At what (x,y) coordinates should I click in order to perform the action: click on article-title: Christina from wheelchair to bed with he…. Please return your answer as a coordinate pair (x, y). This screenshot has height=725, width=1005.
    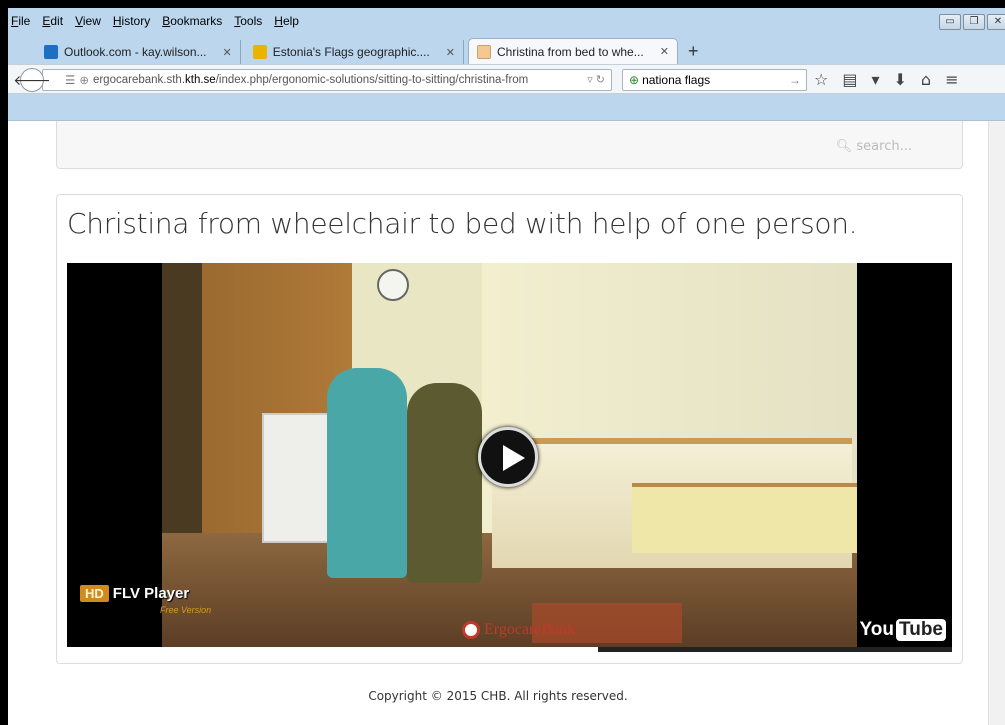
    Looking at the image, I should click on (462, 223).